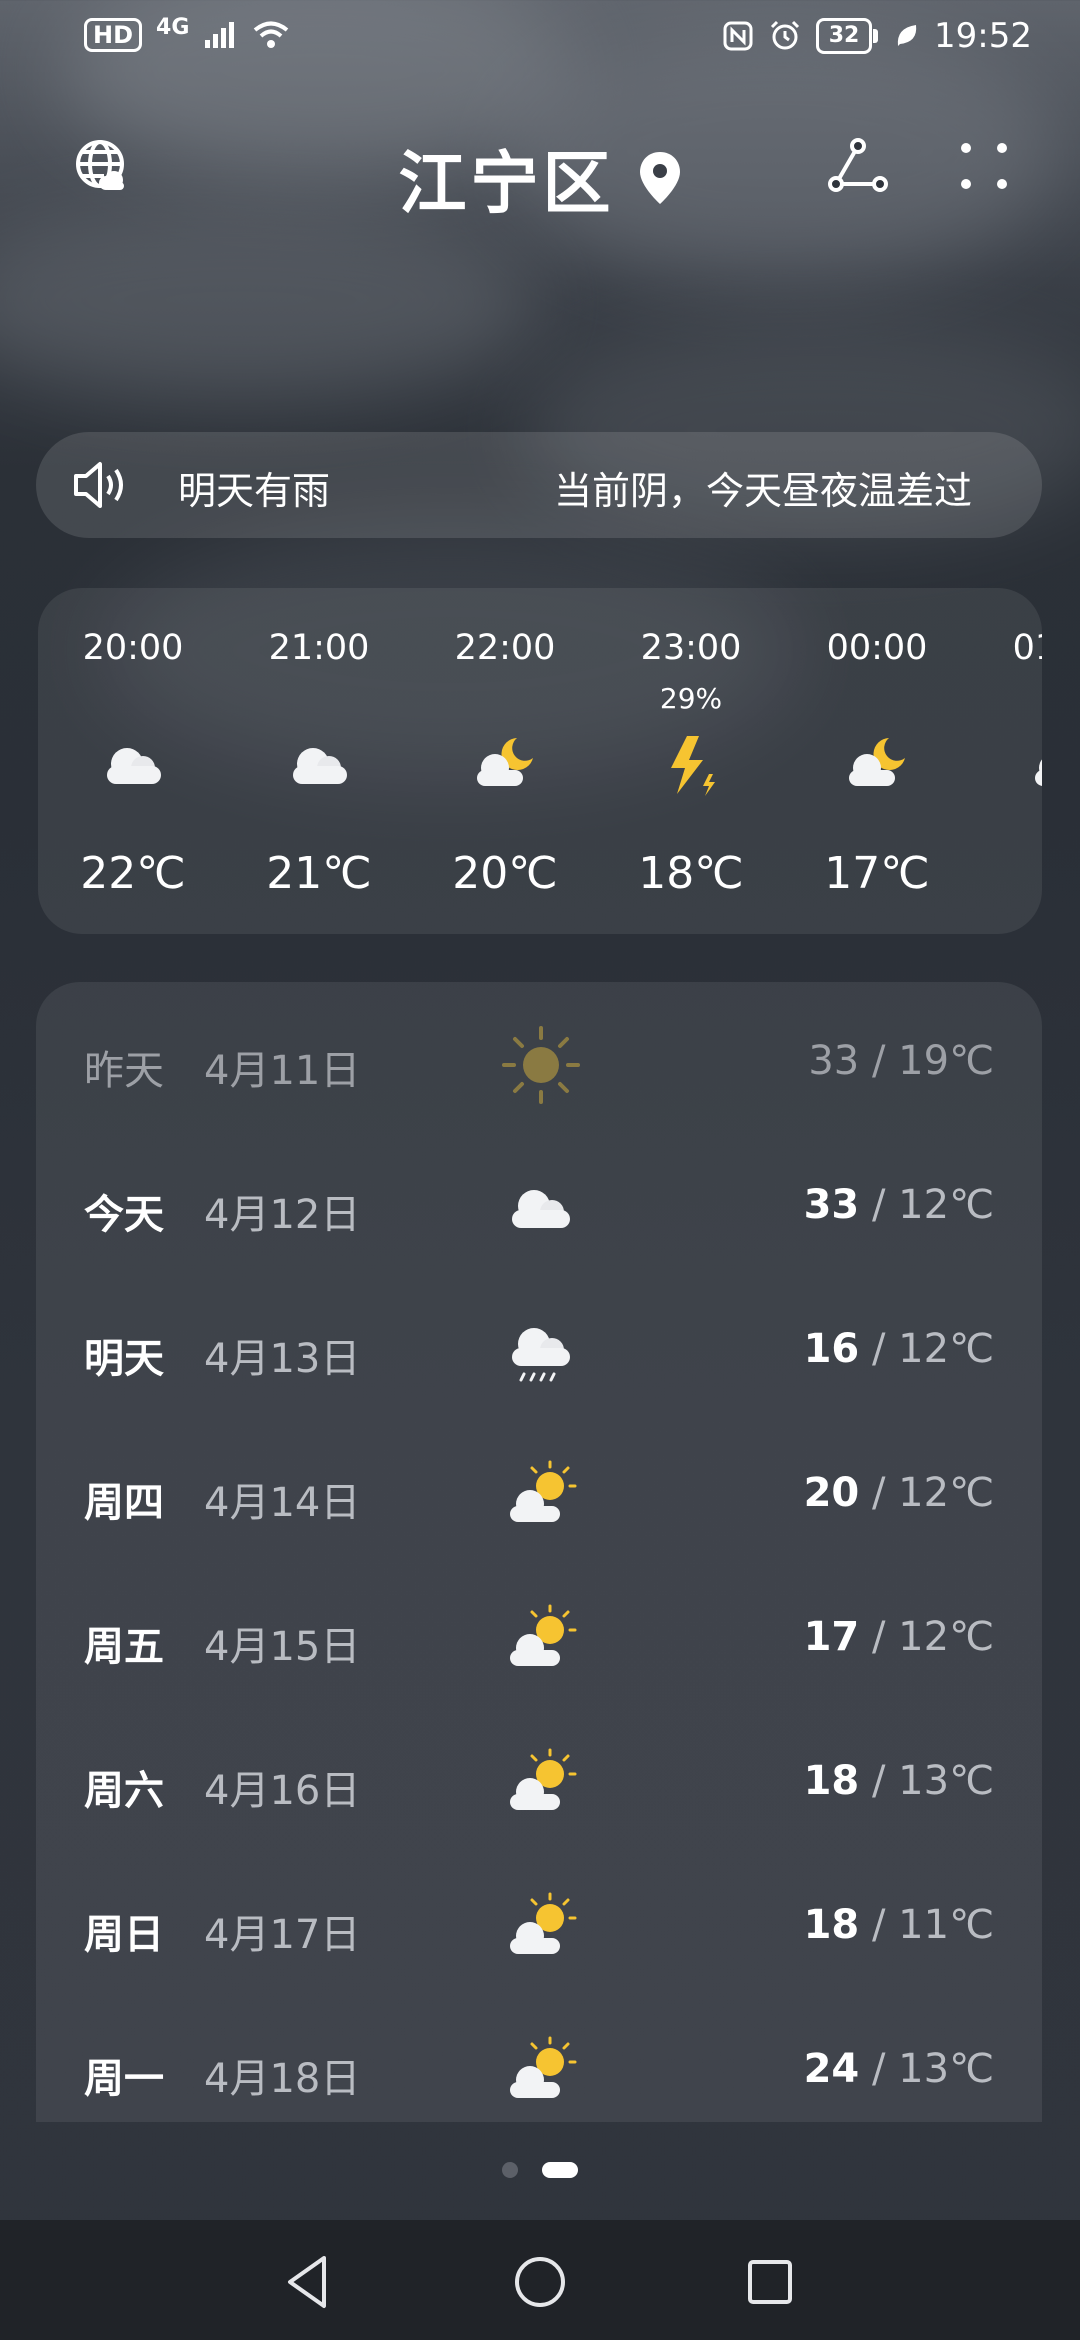 The image size is (1080, 2340). Describe the element at coordinates (282, 1647) in the screenshot. I see `day-date: 4月15日` at that location.